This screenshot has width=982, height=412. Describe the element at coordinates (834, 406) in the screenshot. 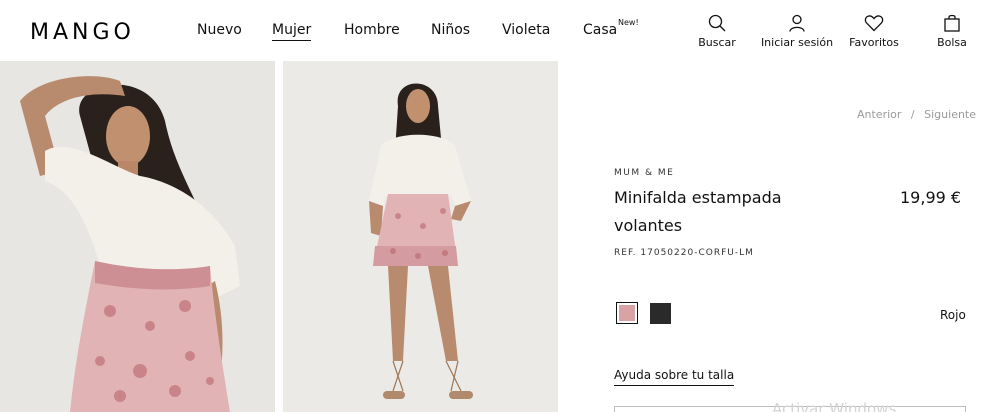

I see `activation-watermark: Activar Windows` at that location.